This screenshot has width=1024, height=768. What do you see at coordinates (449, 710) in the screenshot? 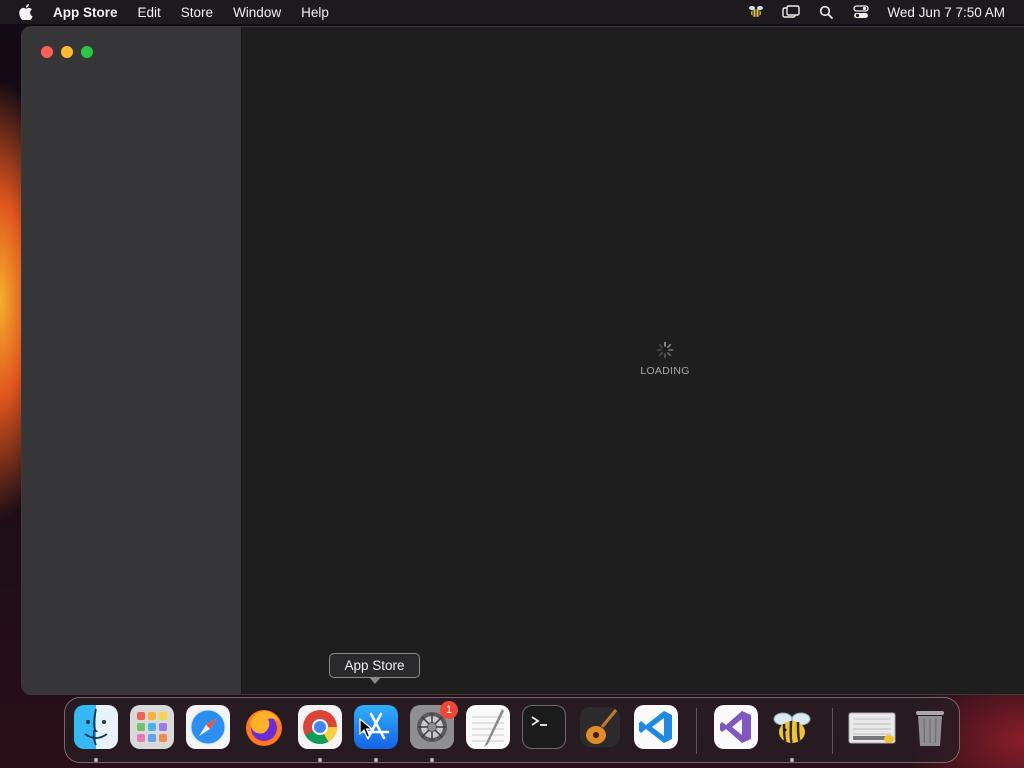
I see `notification-badge: 1` at bounding box center [449, 710].